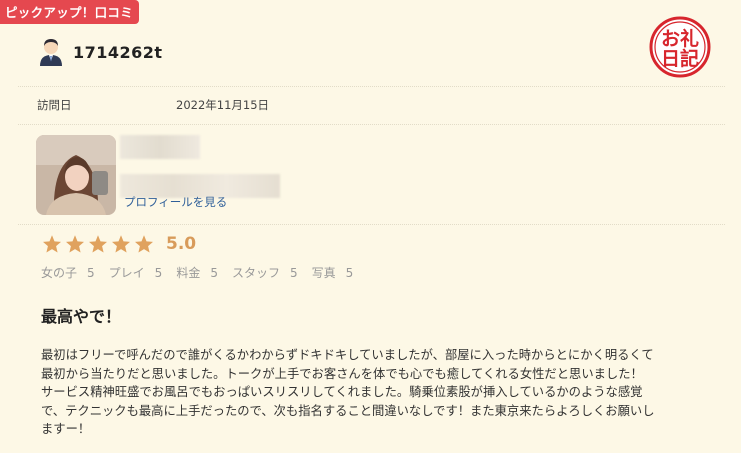 The height and width of the screenshot is (453, 741). Describe the element at coordinates (66, 429) in the screenshot. I see `review-line: ますー！` at that location.